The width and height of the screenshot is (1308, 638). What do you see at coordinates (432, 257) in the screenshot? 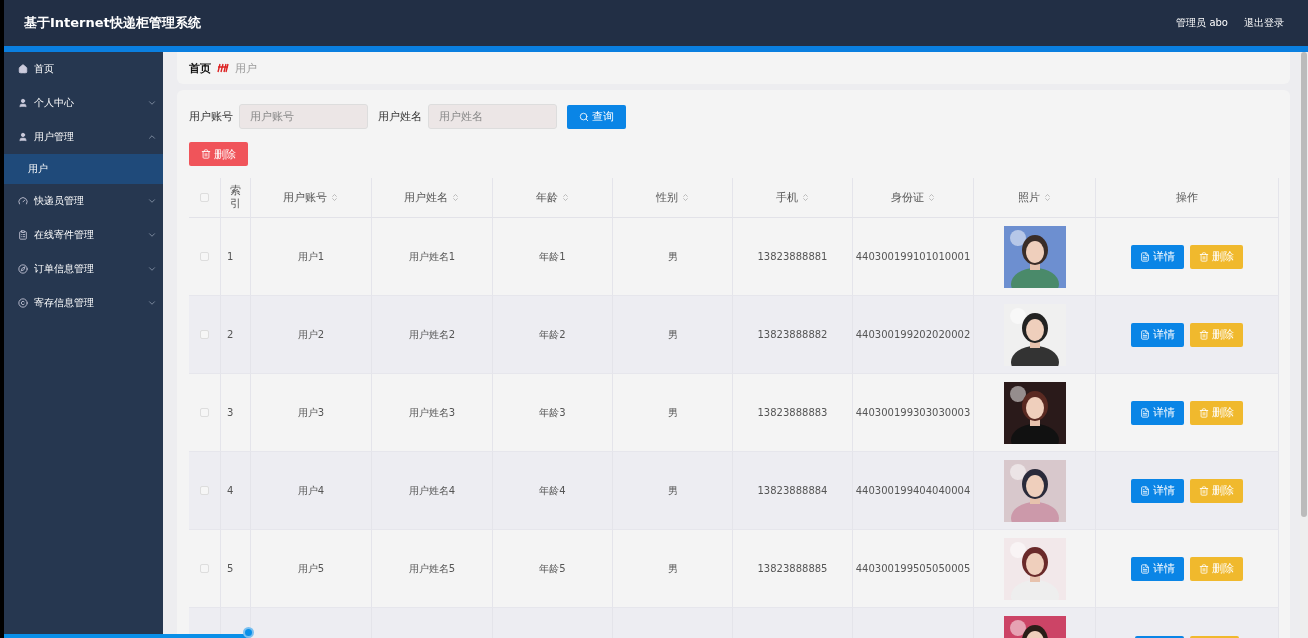
I see `table-cell: 用户姓名1` at bounding box center [432, 257].